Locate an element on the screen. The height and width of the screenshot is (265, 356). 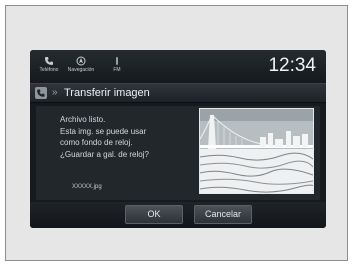
image-thumbnail is located at coordinates (257, 151).